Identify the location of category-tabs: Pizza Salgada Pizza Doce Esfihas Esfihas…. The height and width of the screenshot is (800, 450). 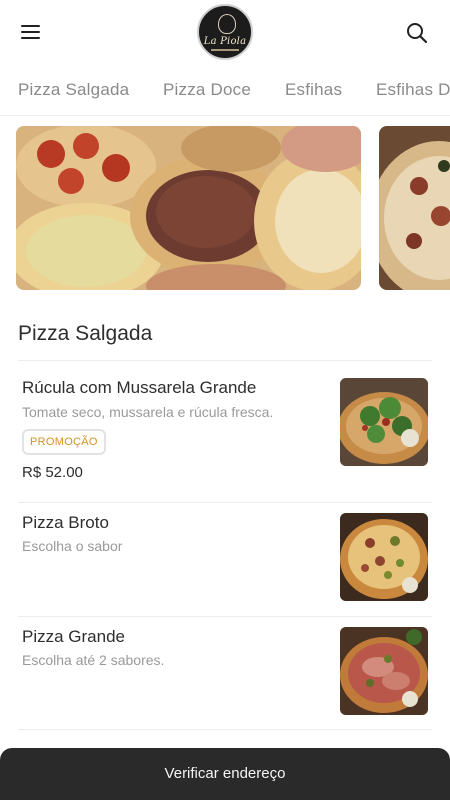
(225, 90).